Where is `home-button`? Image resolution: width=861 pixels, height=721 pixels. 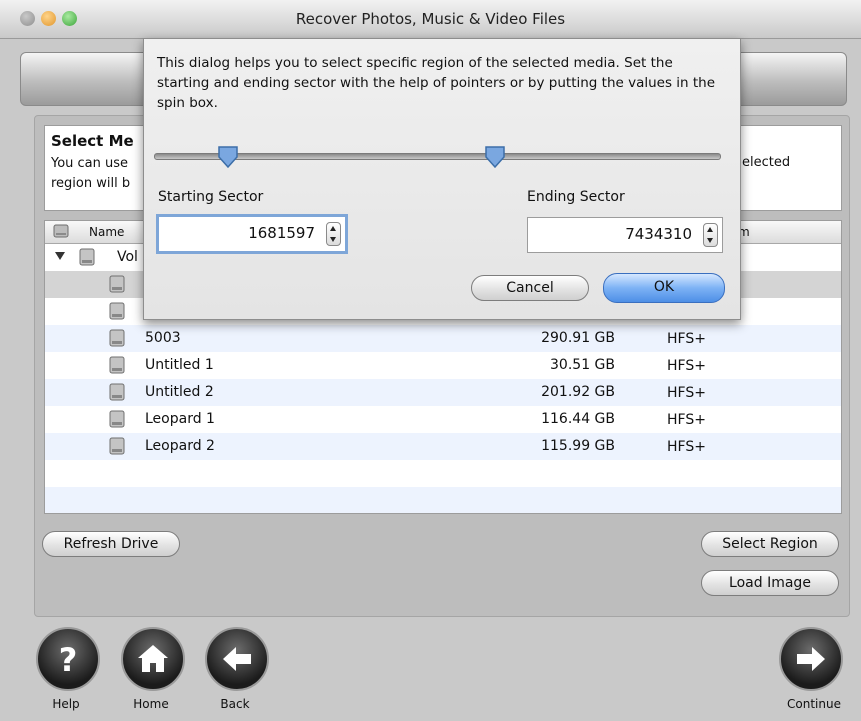 home-button is located at coordinates (153, 659).